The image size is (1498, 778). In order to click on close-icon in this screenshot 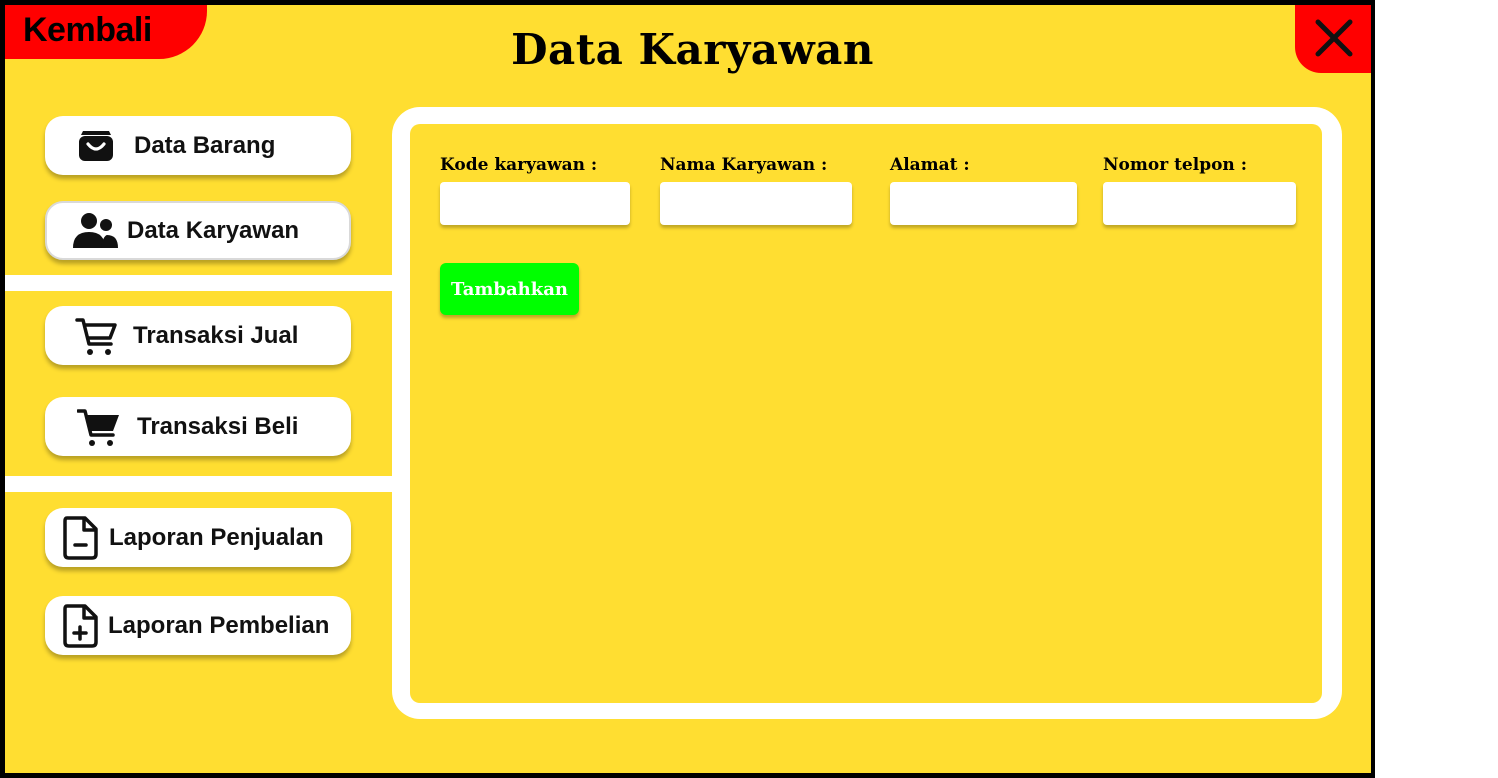, I will do `click(1334, 38)`.